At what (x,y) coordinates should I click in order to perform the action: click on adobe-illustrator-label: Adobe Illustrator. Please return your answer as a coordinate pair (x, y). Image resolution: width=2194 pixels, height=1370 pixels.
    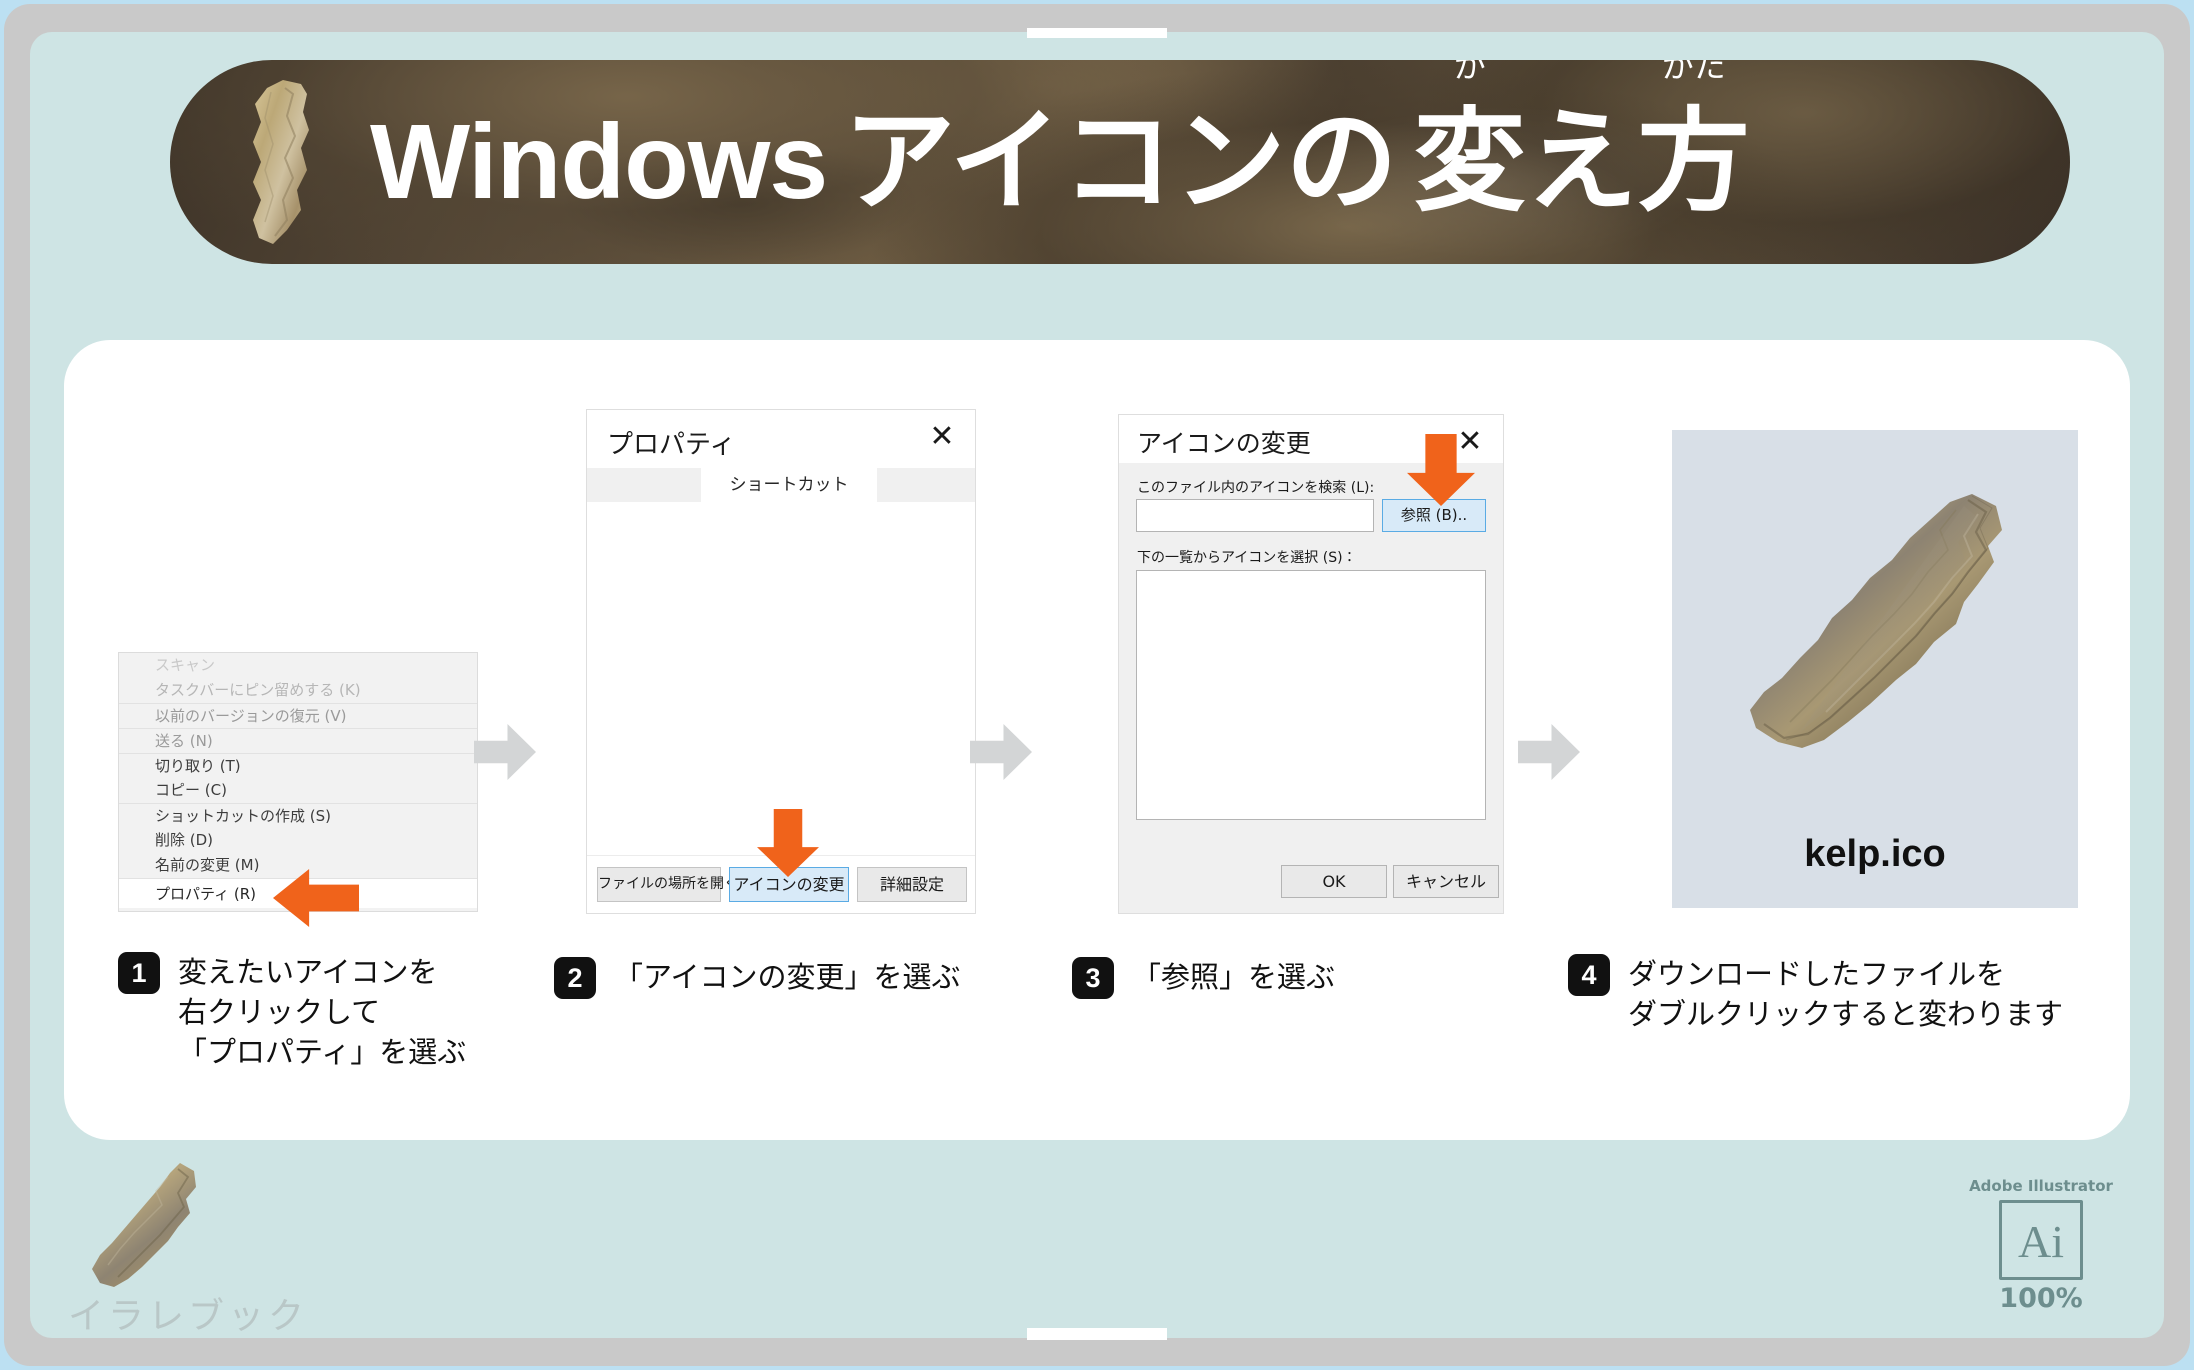
    Looking at the image, I should click on (2041, 1186).